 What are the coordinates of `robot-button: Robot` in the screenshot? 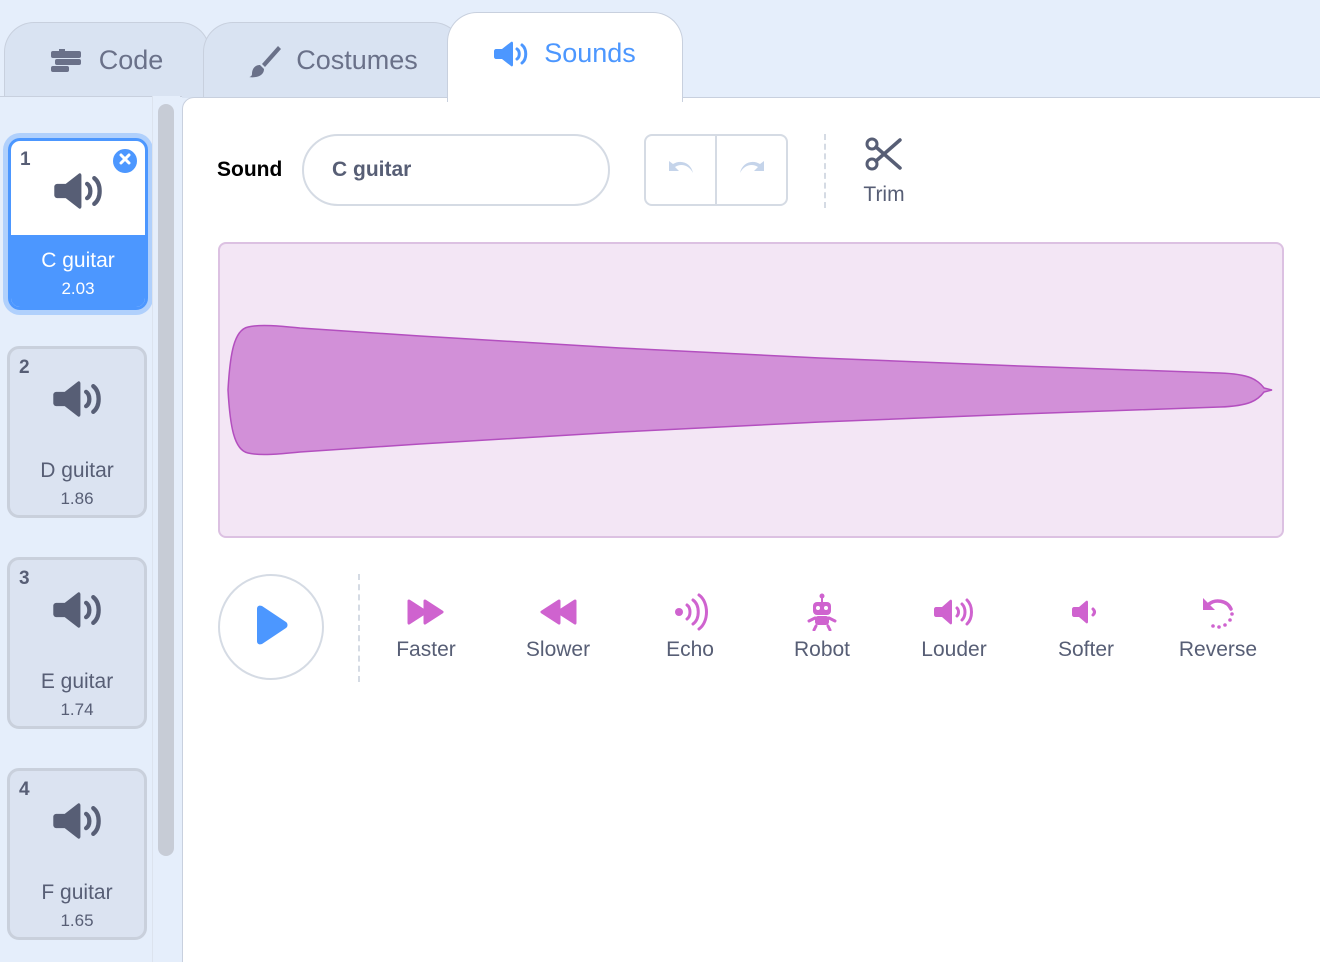 It's located at (822, 627).